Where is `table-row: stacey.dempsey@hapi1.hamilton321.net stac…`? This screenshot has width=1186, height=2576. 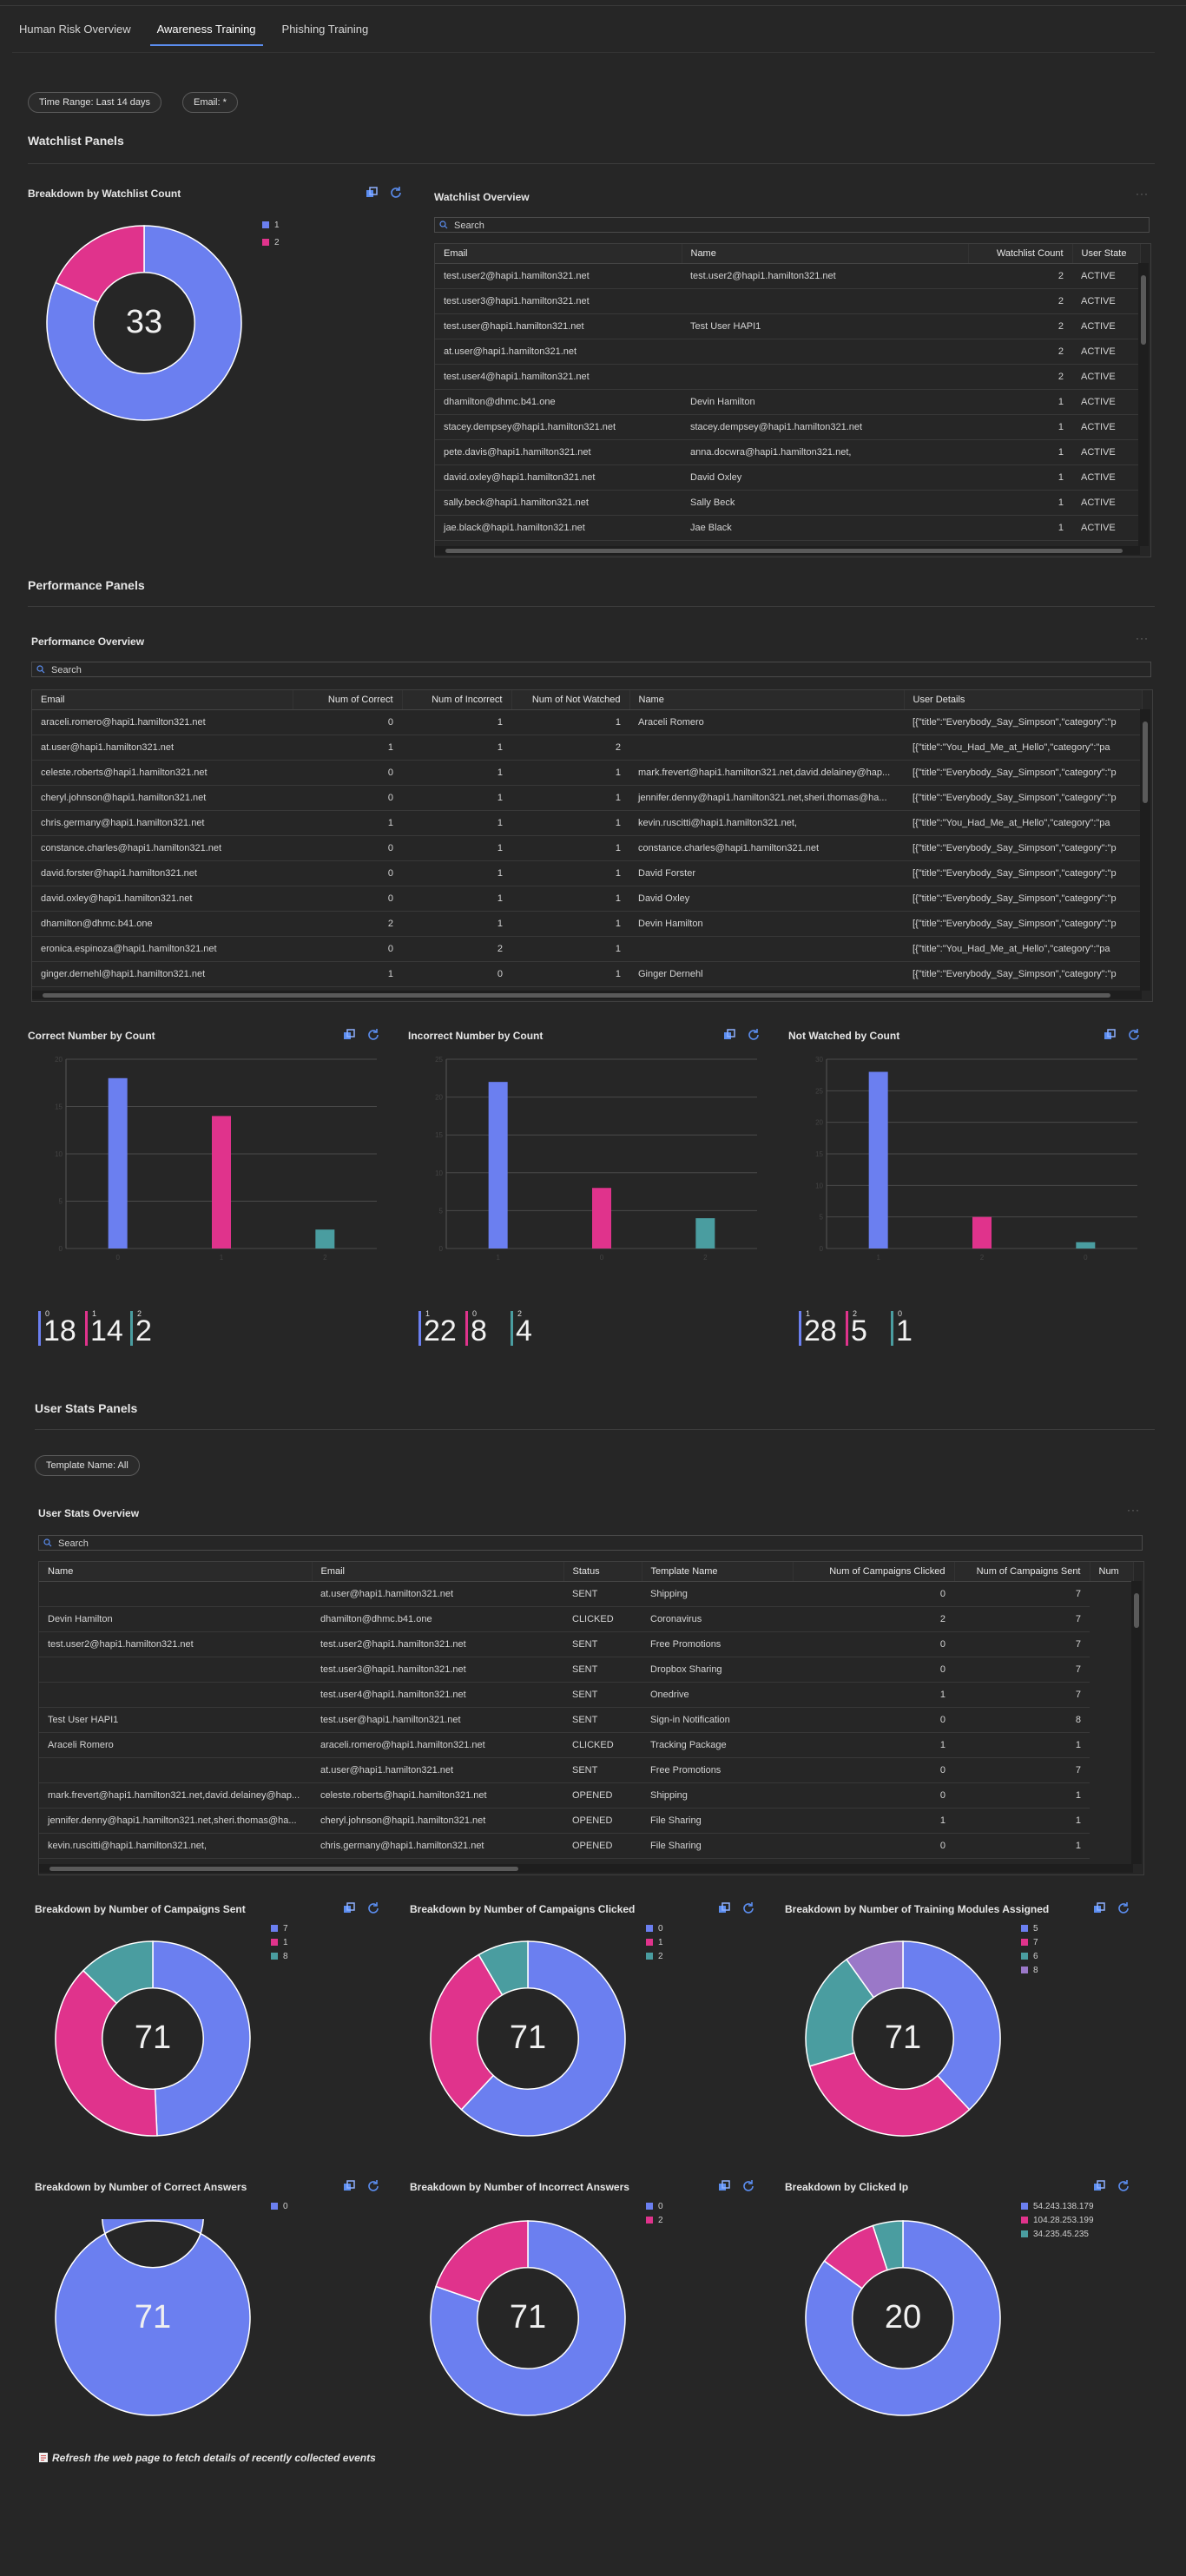 table-row: stacey.dempsey@hapi1.hamilton321.net stac… is located at coordinates (787, 427).